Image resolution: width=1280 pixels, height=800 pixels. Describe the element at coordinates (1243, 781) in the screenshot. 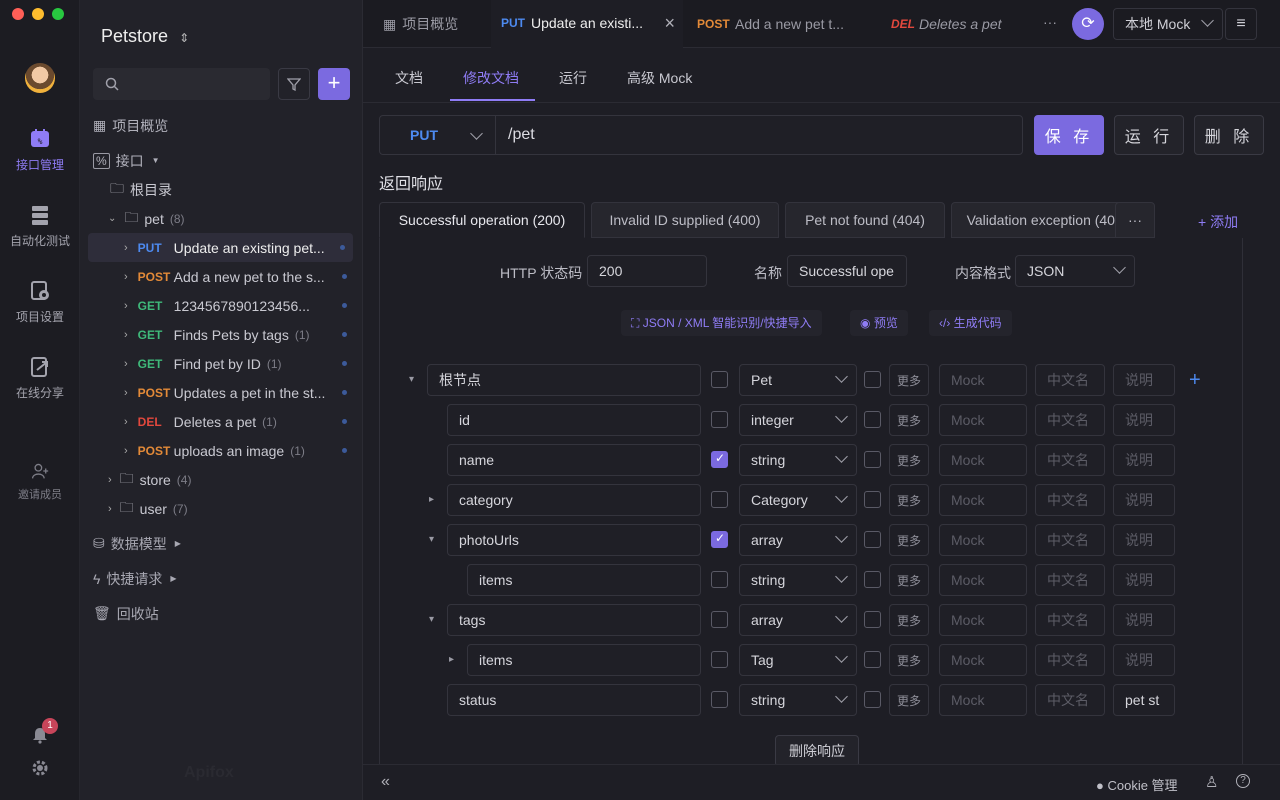

I see `help-icon: ?` at that location.